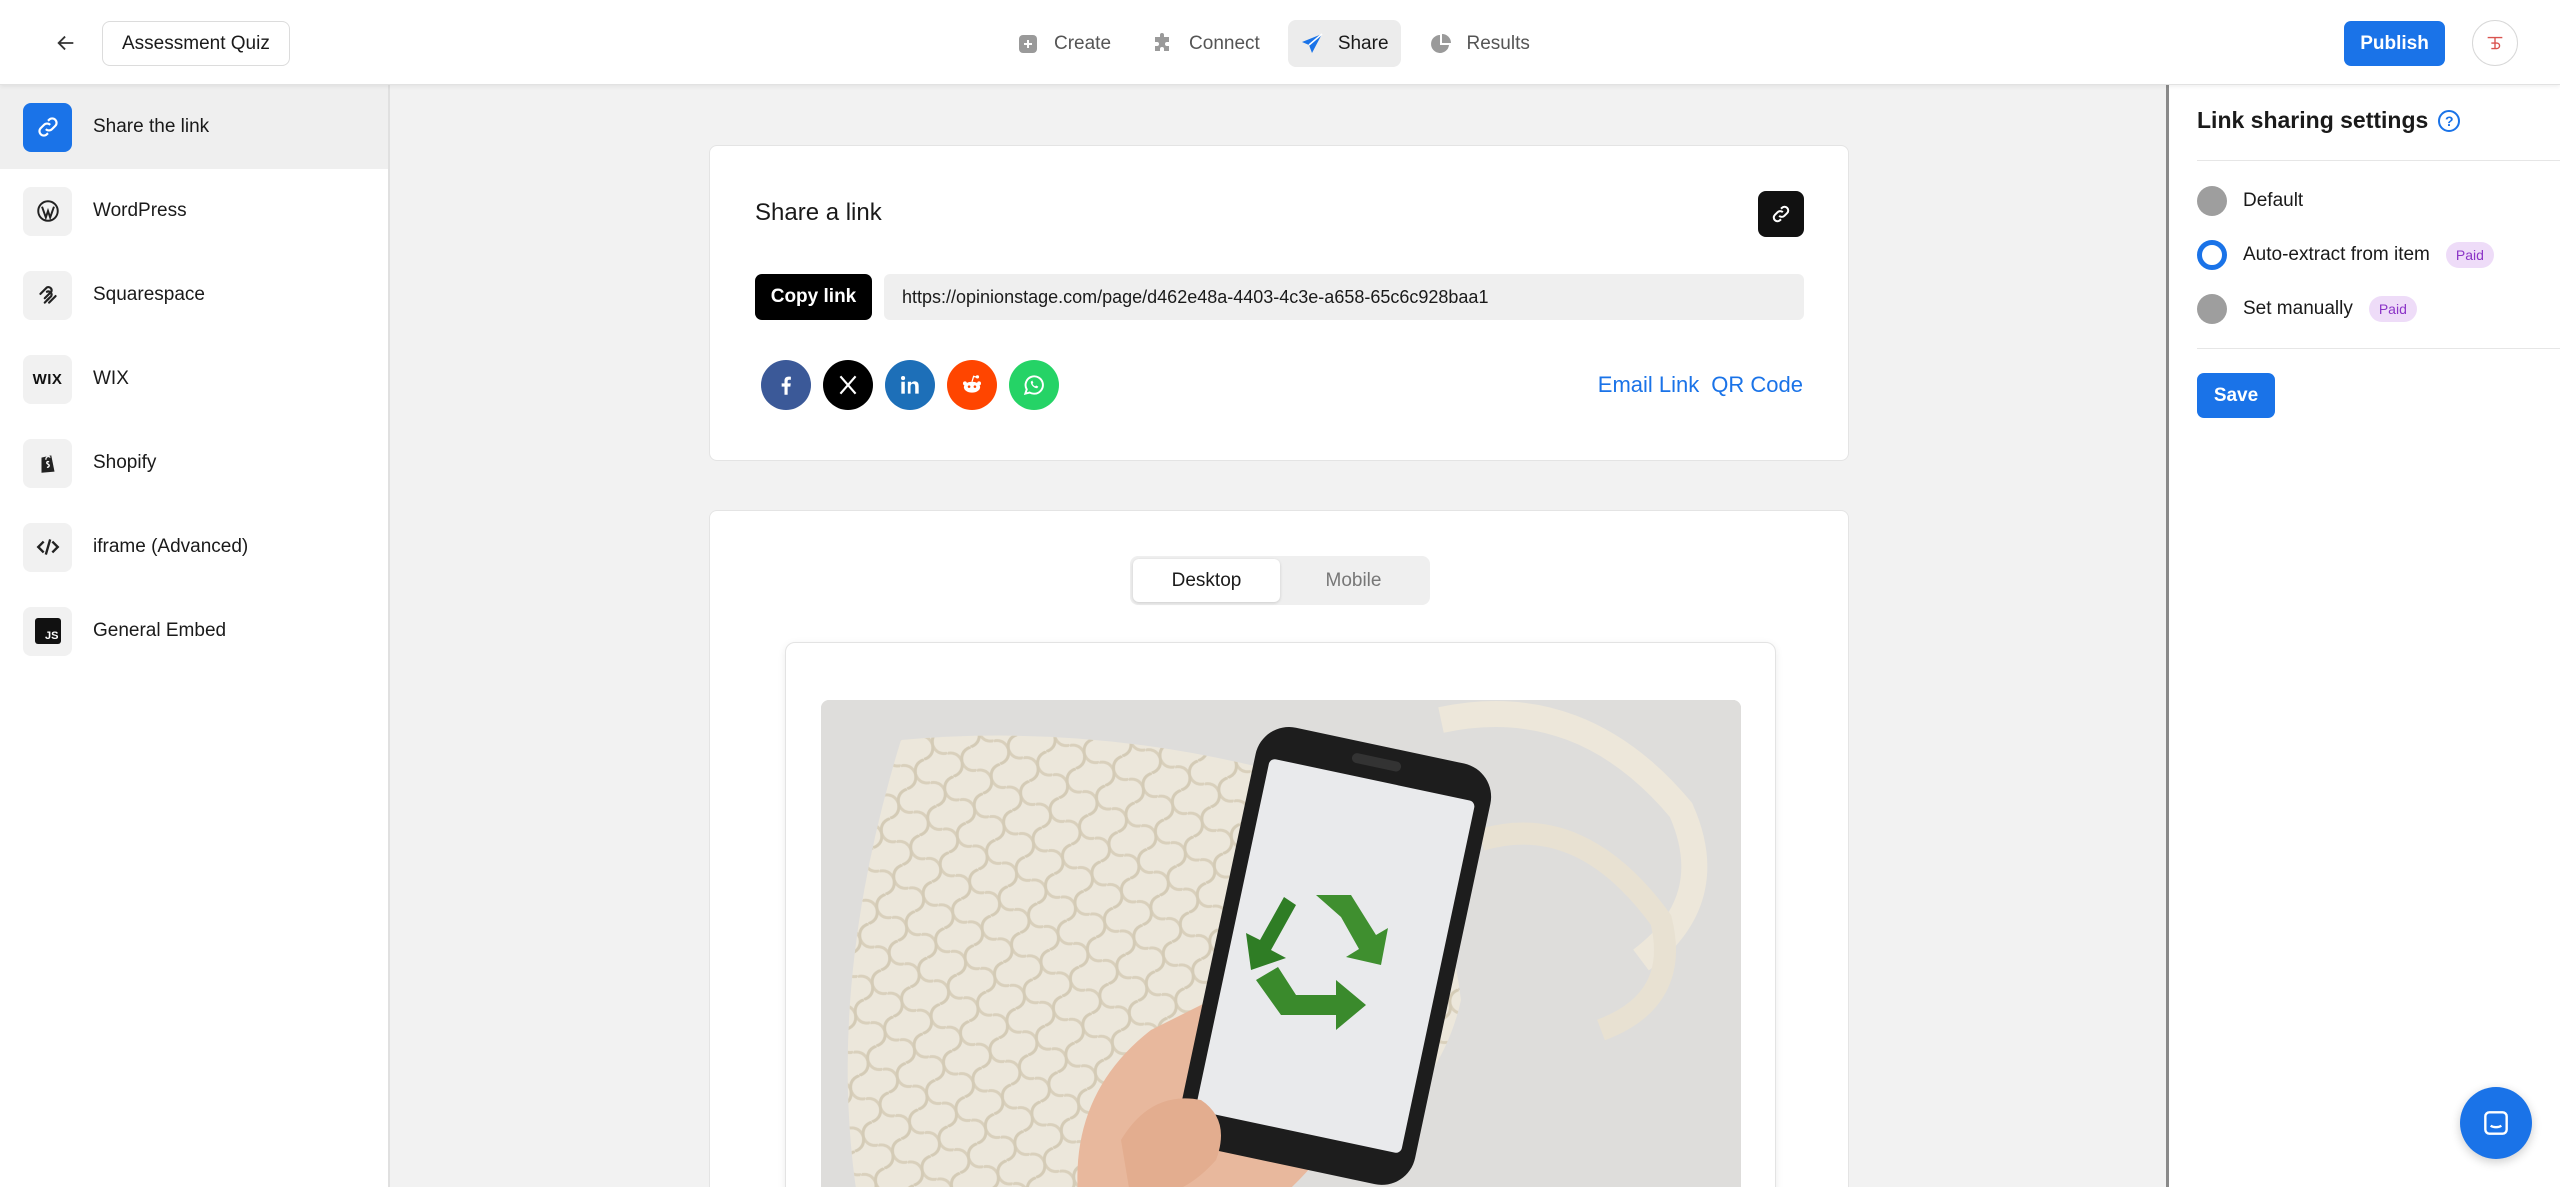 Image resolution: width=2560 pixels, height=1187 pixels. What do you see at coordinates (1312, 42) in the screenshot?
I see `paper-plane-icon` at bounding box center [1312, 42].